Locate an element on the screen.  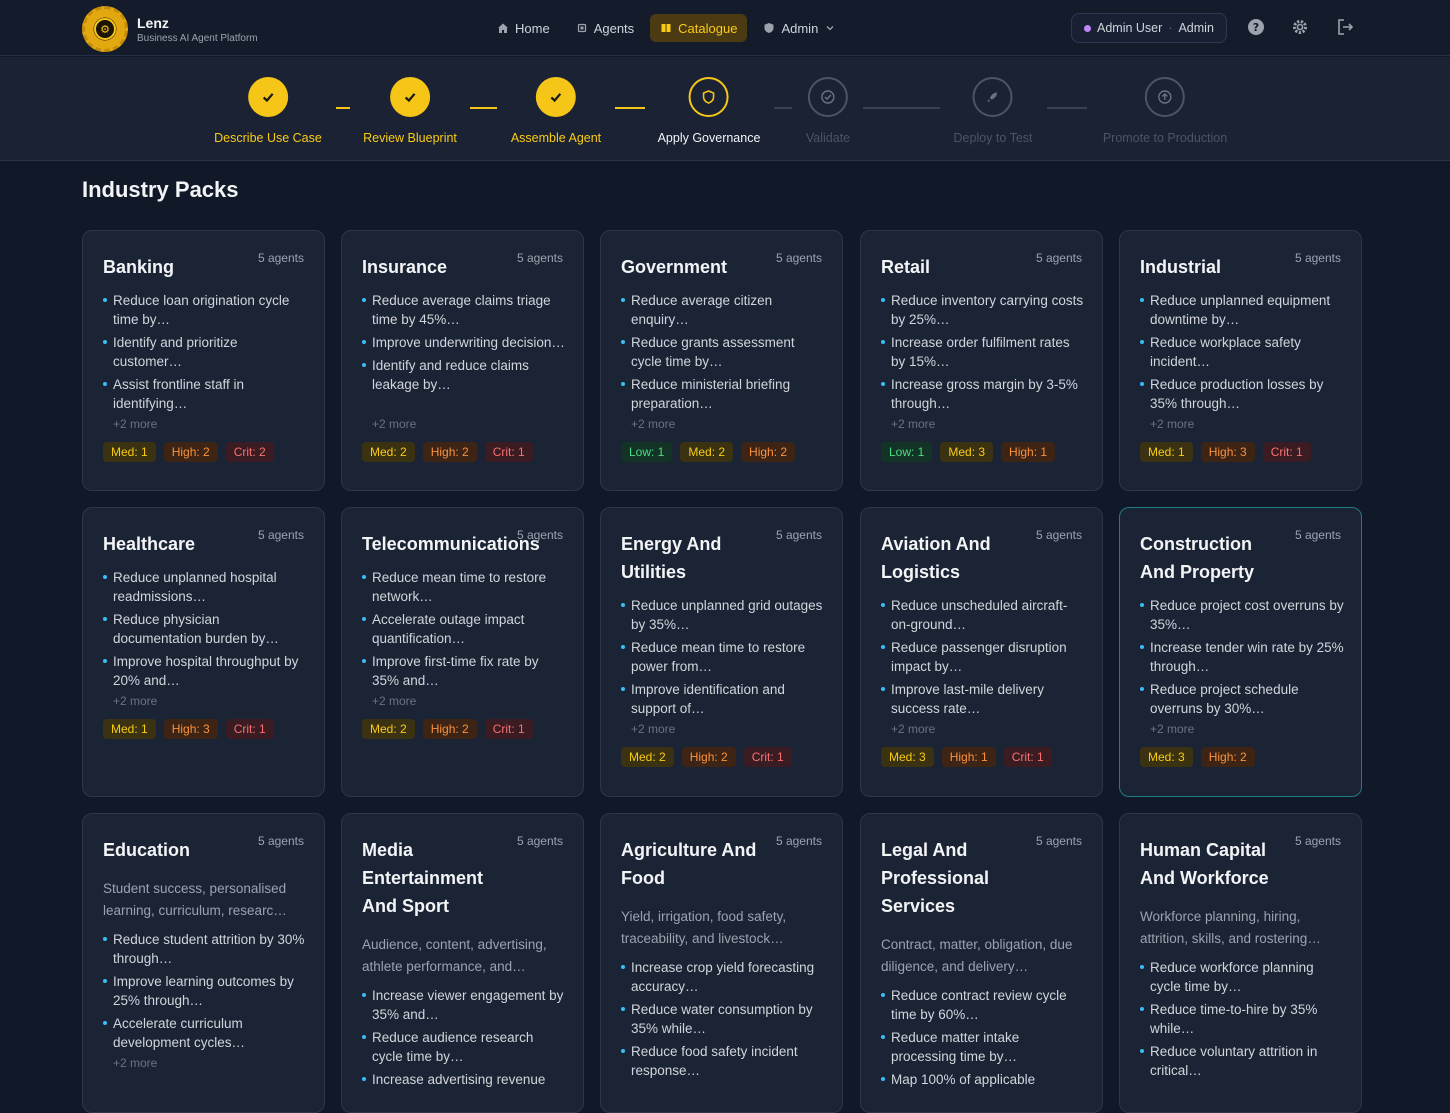
risk-badge: Crit: 2 is located at coordinates (249, 451).